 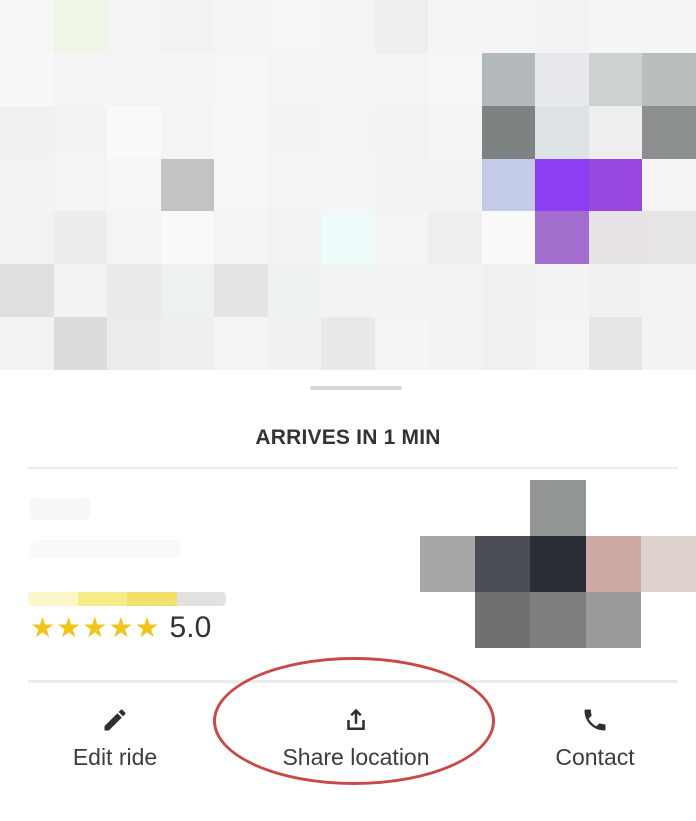 I want to click on vehicle-info-redacted, so click(x=105, y=549).